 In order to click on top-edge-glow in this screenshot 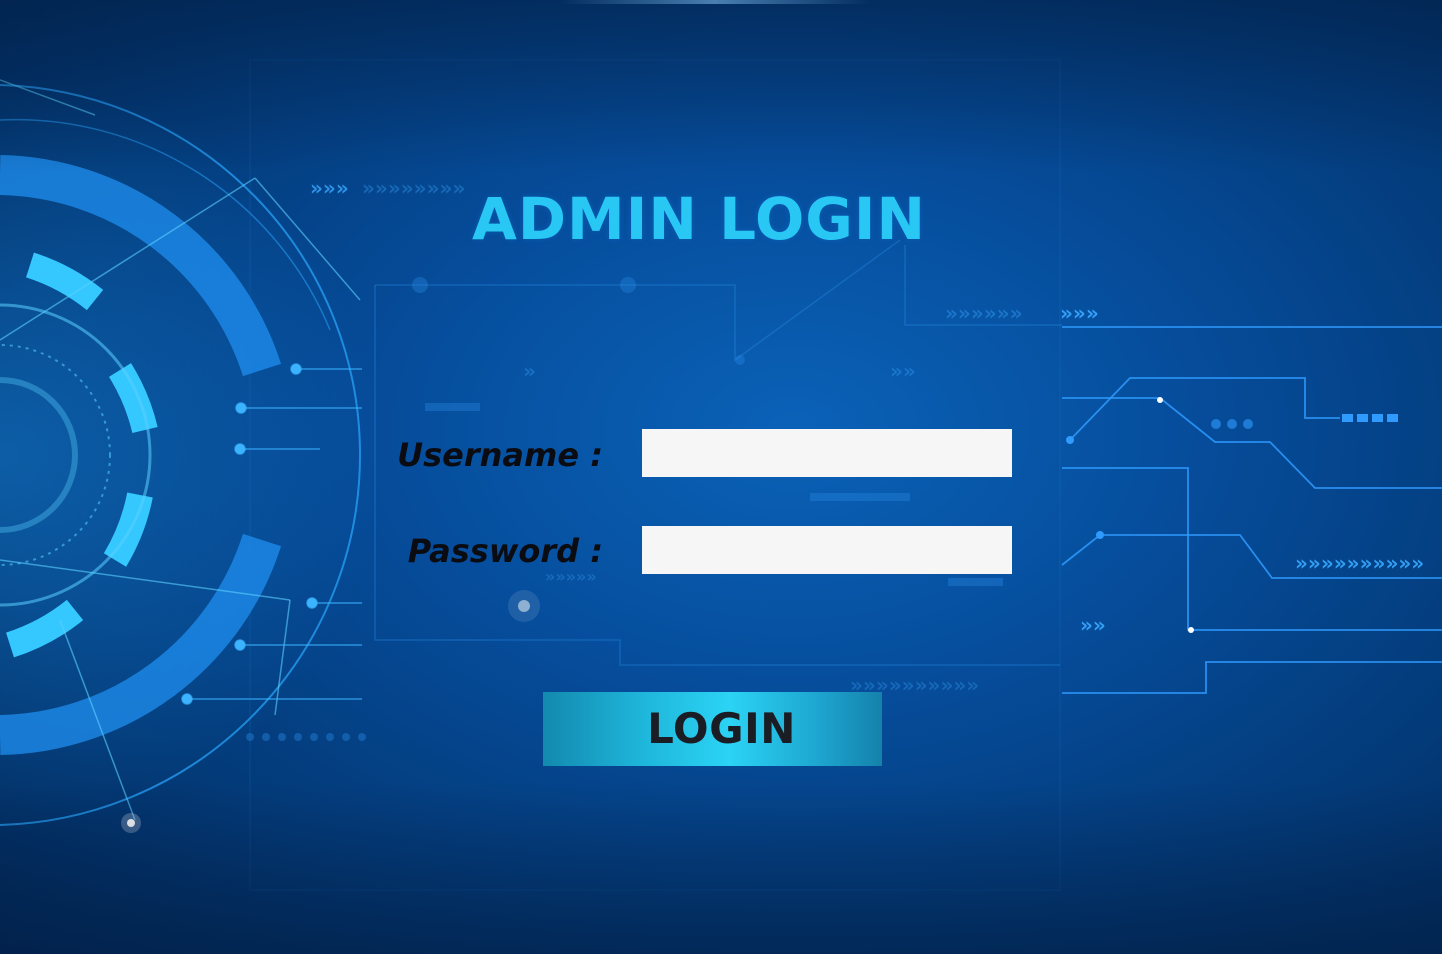, I will do `click(715, 2)`.